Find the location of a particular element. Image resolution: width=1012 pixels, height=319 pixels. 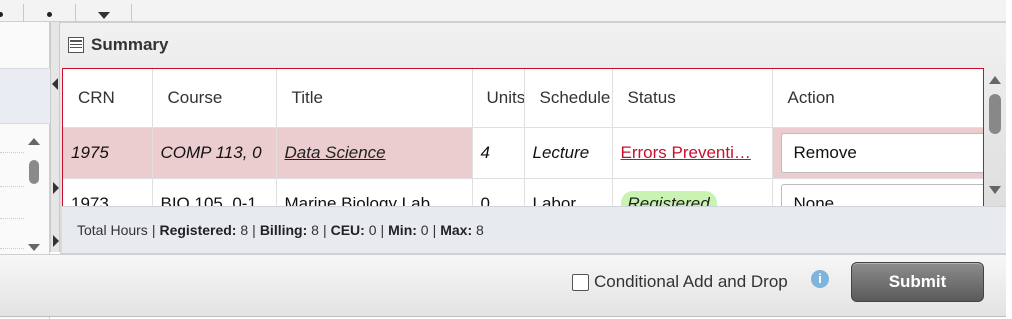

conditional-add-drop-label: Conditional Add and Drop is located at coordinates (691, 281).